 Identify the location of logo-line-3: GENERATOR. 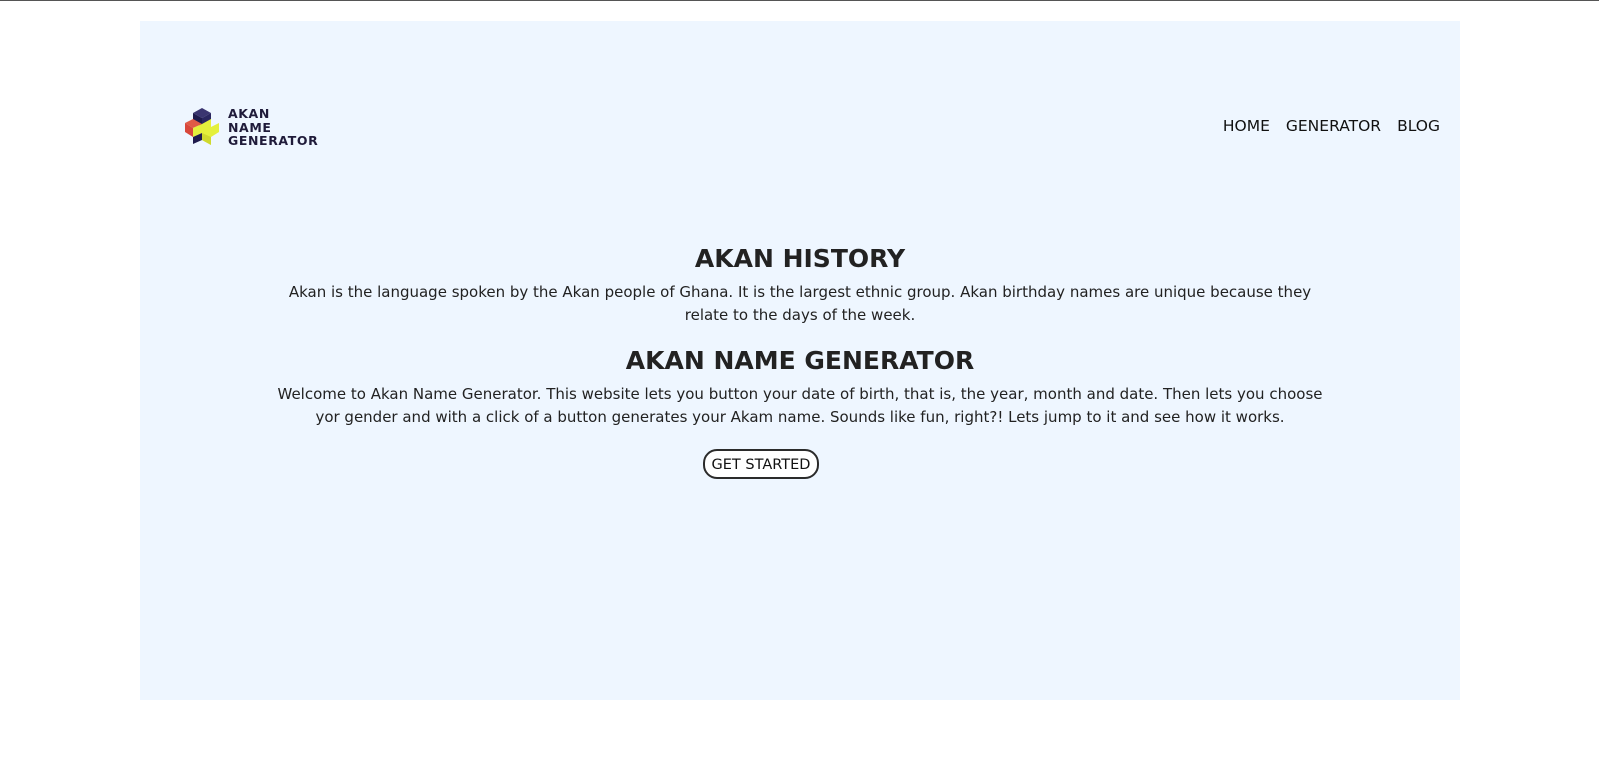
(273, 140).